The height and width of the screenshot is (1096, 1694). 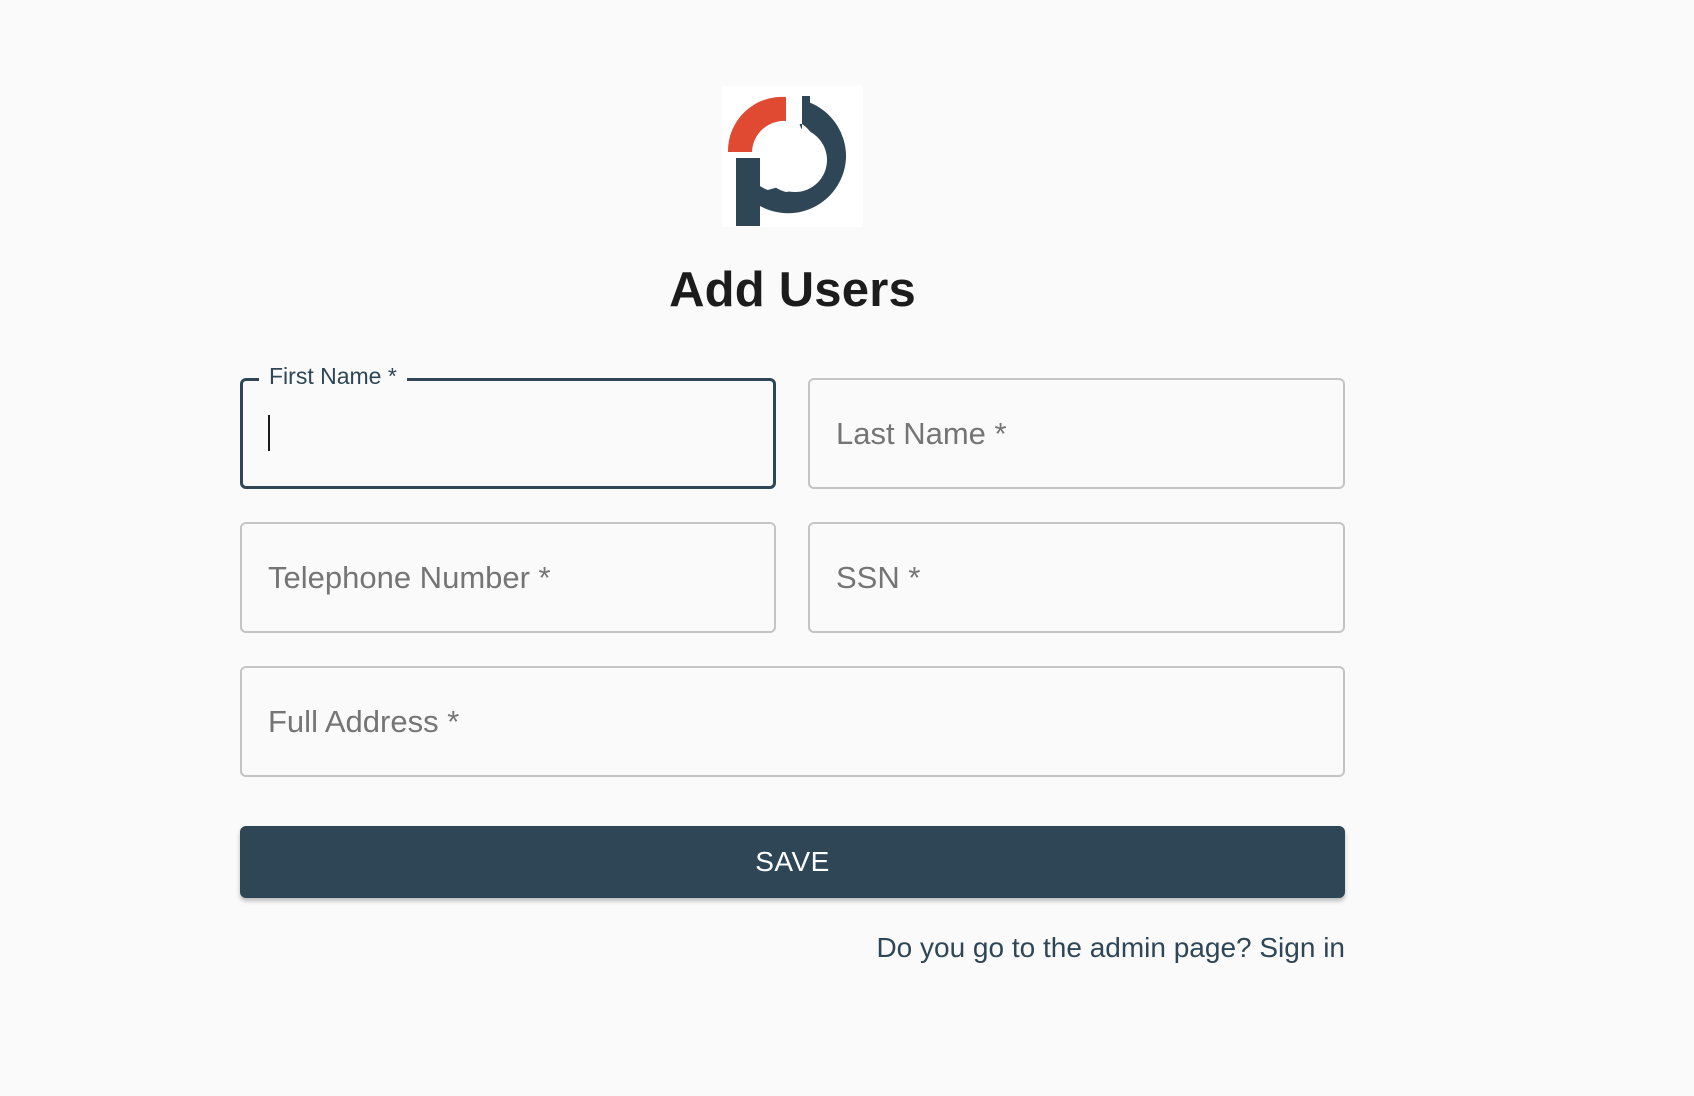 What do you see at coordinates (1076, 433) in the screenshot?
I see `last-name-field: Last Name *` at bounding box center [1076, 433].